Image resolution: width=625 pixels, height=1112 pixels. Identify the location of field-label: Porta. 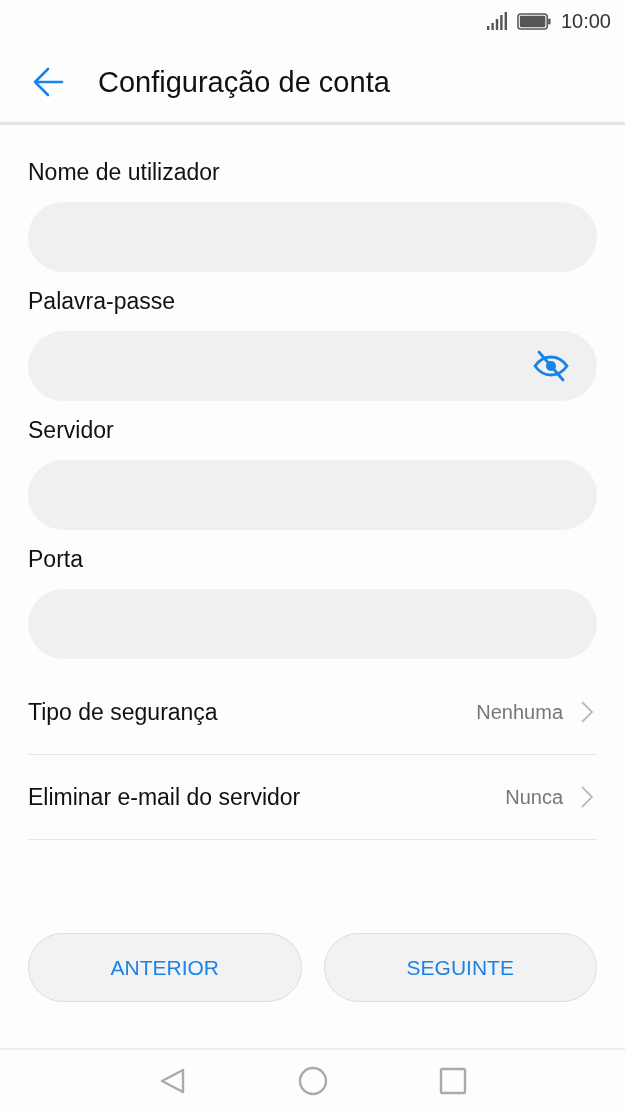
(56, 559).